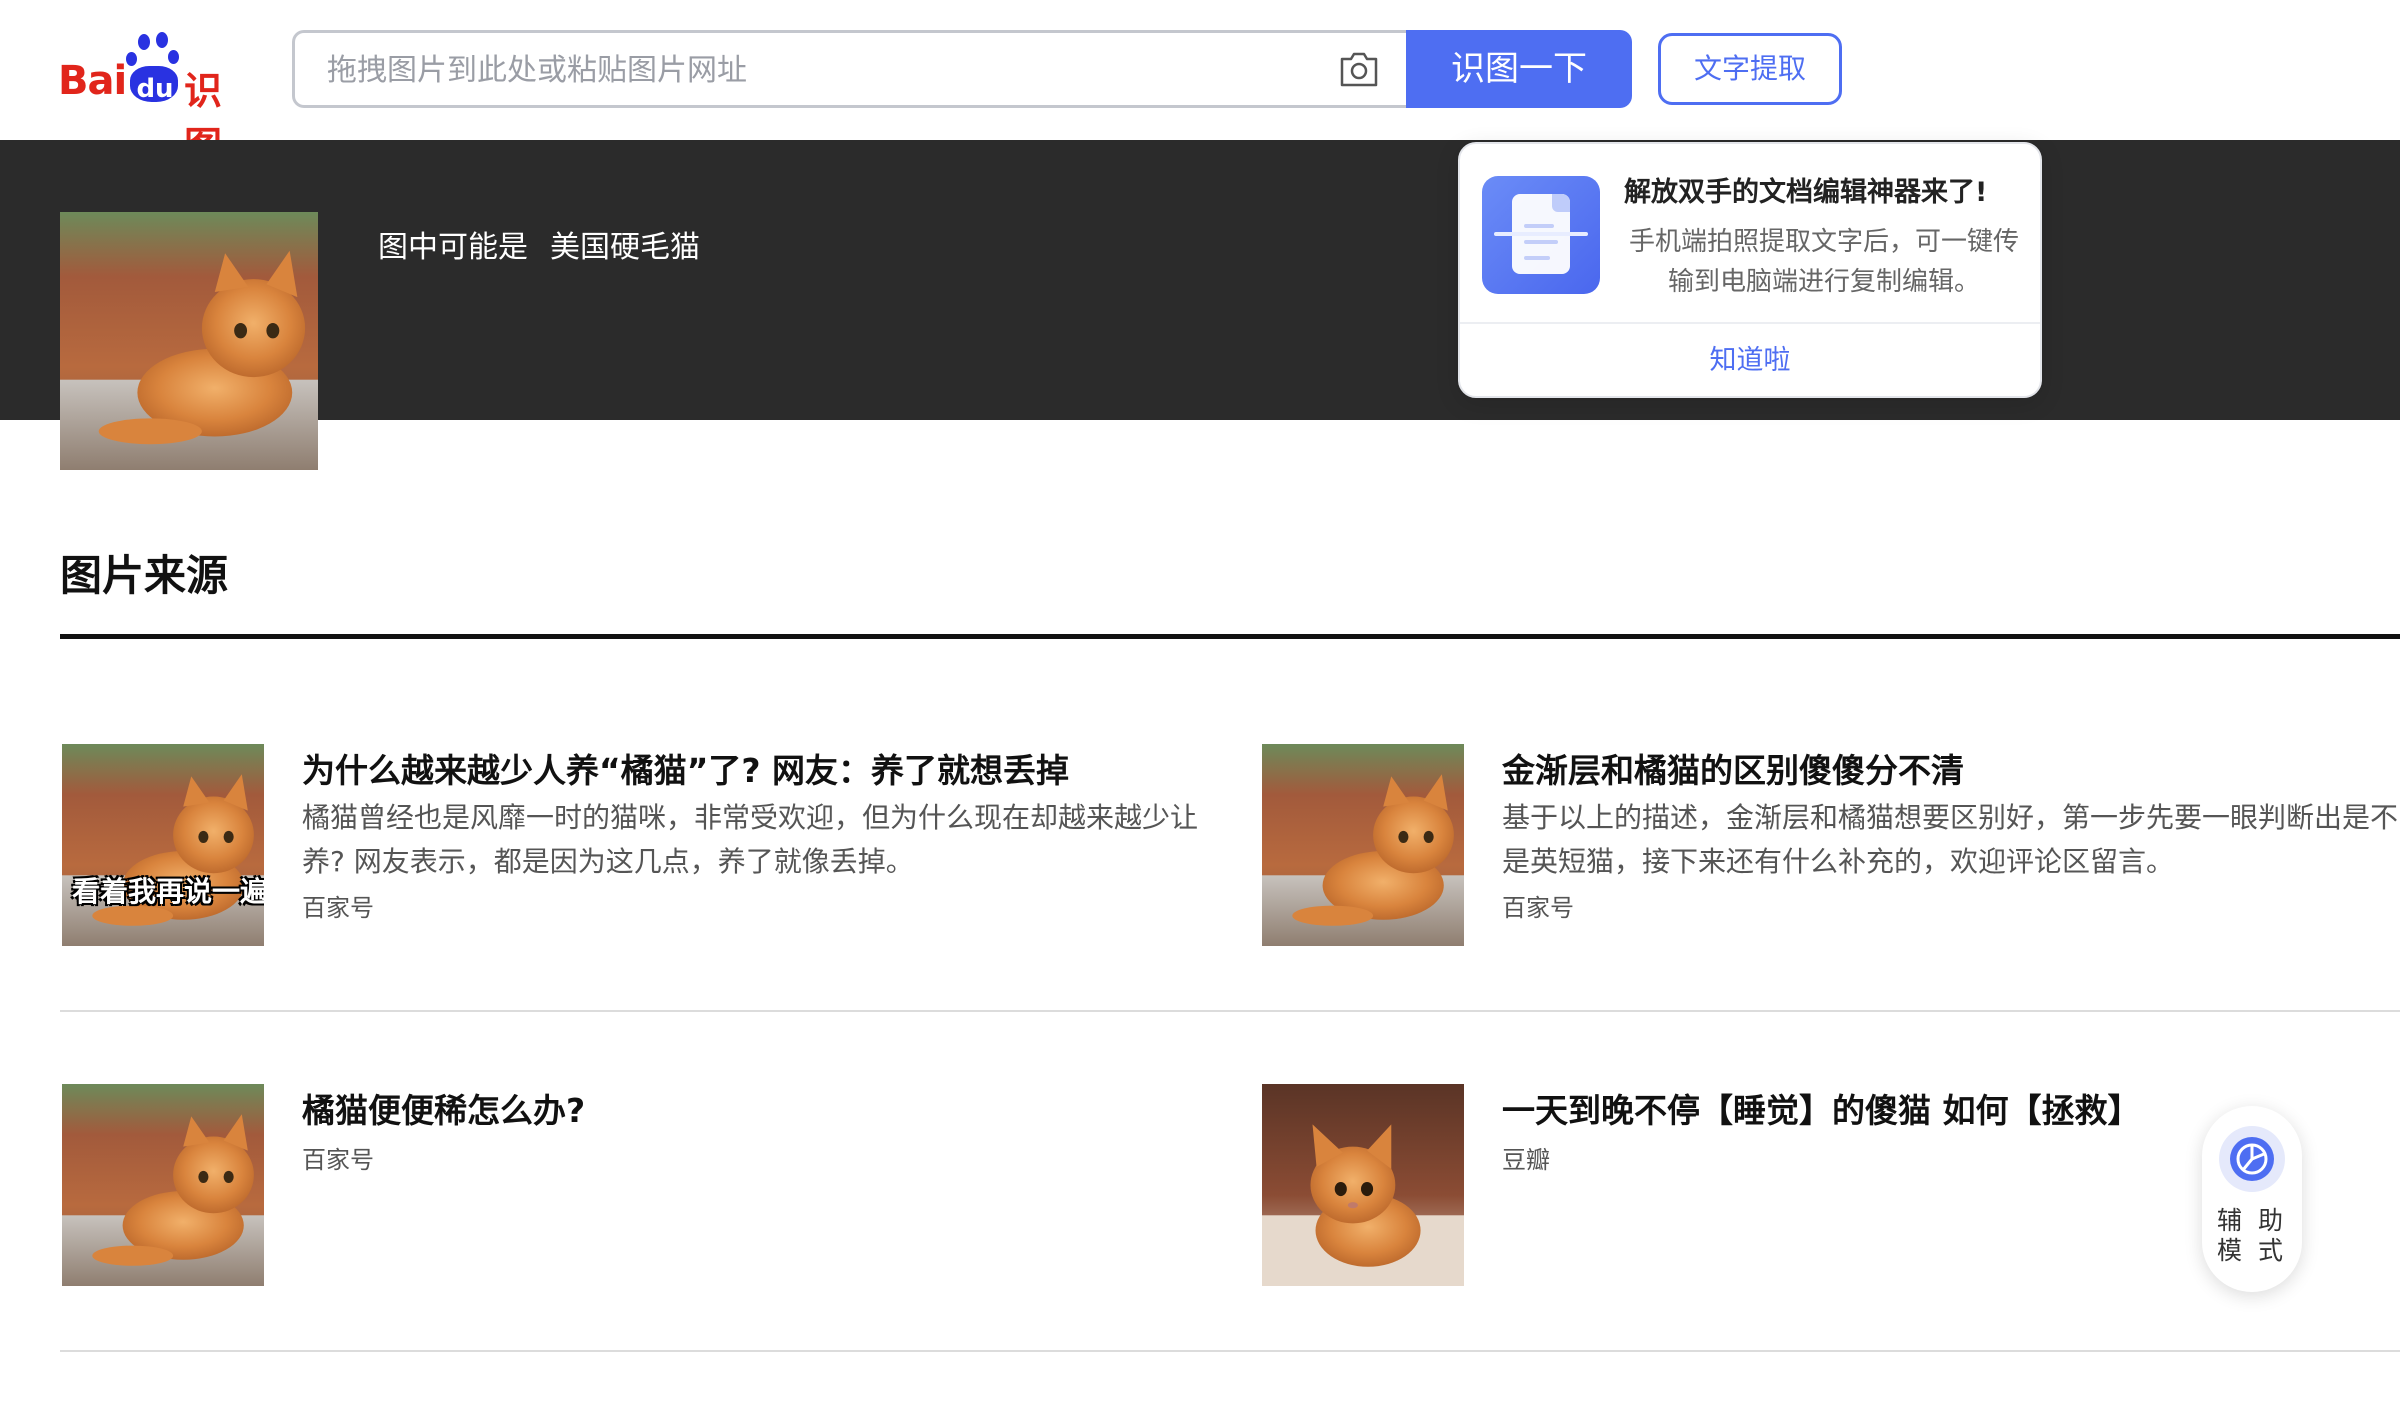 Image resolution: width=2400 pixels, height=1412 pixels. I want to click on source-title: 金渐层和橘猫的区别傻傻分不清, so click(1733, 768).